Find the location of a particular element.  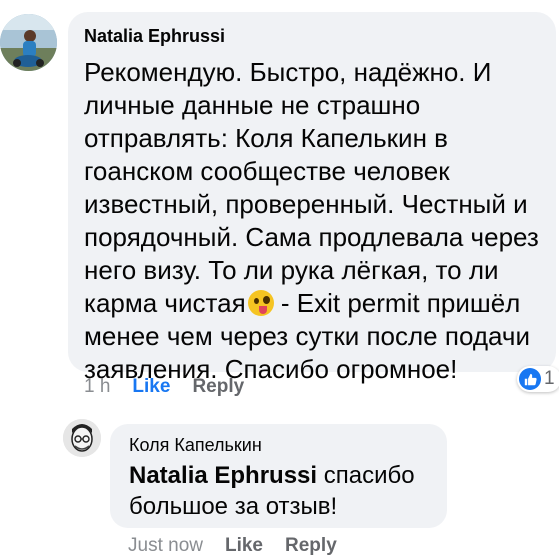

comment-line: порядочный. Сама продлевала через is located at coordinates (311, 237).